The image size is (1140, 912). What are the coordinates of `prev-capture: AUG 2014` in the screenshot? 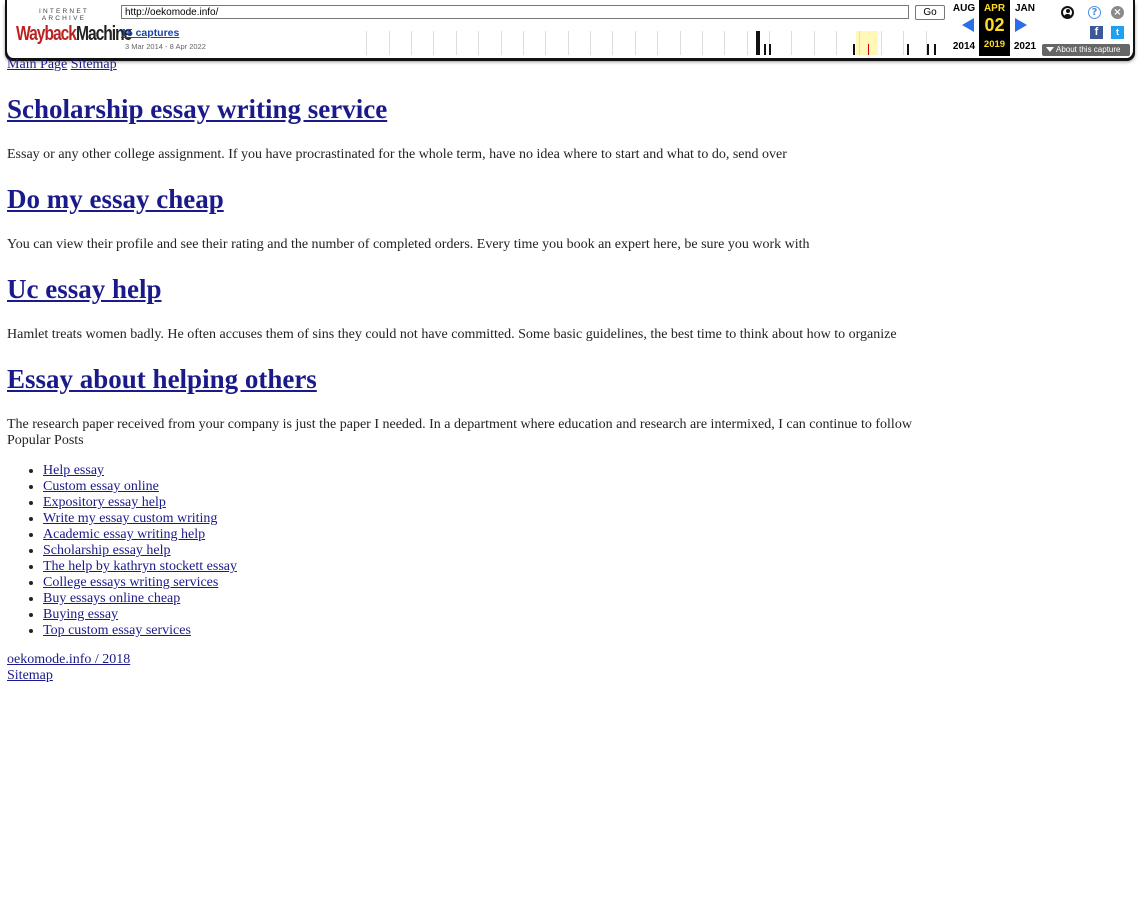 It's located at (964, 26).